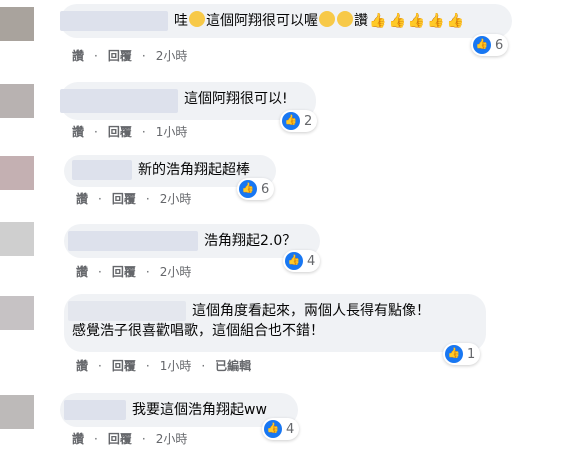 This screenshot has width=573, height=450. I want to click on comment-bubble: 哇這個阿翔很可以喔 讚👍 👍 👍 👍 👍, so click(286, 21).